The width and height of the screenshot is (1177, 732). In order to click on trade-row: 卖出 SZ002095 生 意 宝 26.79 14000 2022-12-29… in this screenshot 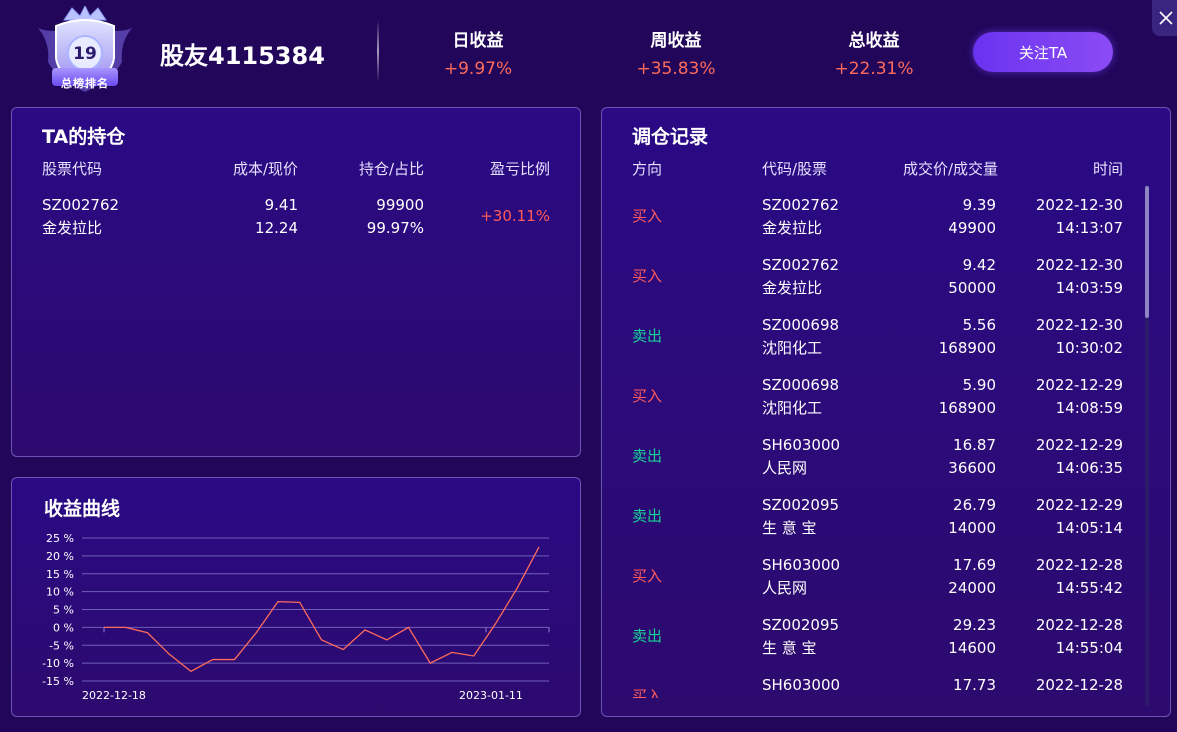, I will do `click(872, 520)`.